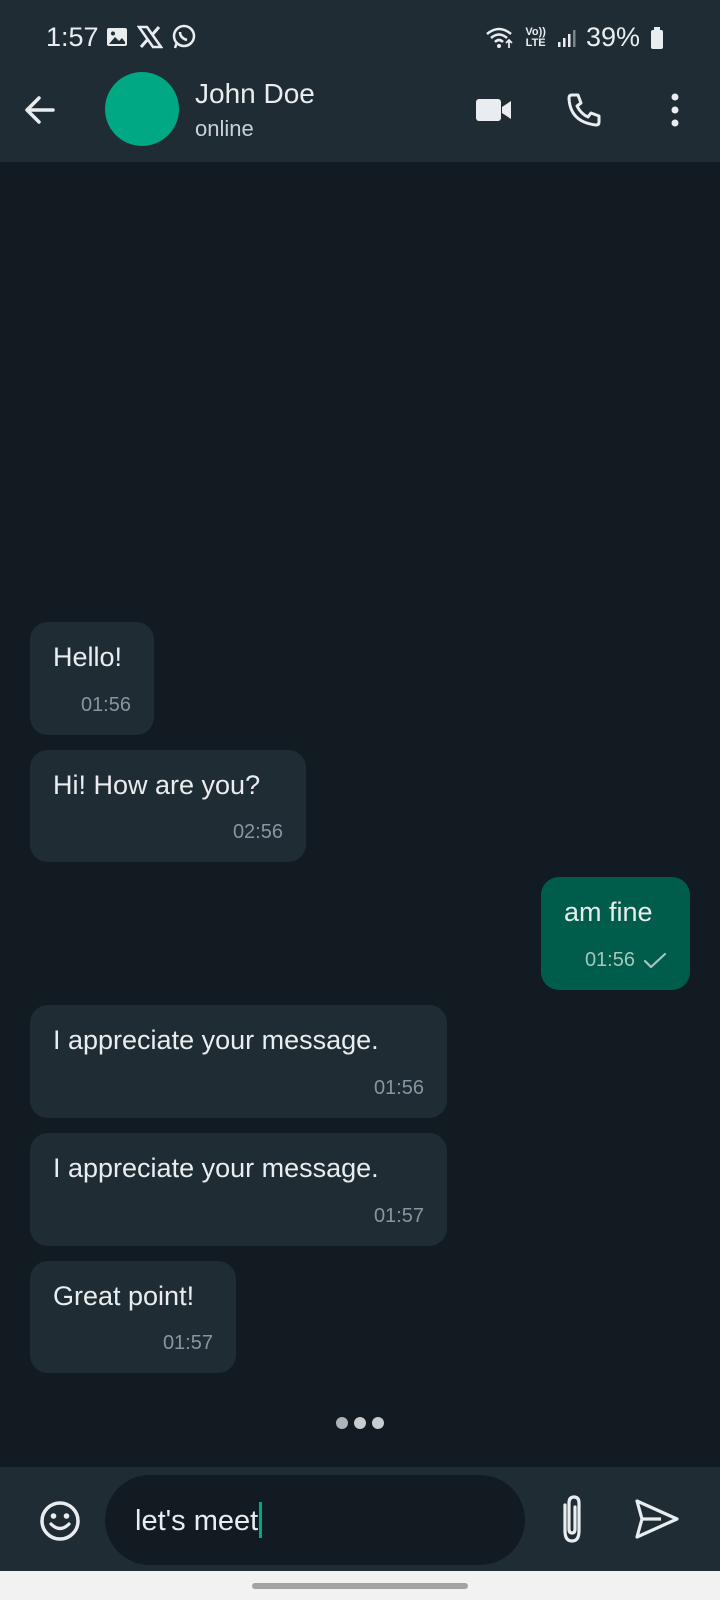 This screenshot has width=720, height=1600. Describe the element at coordinates (315, 1520) in the screenshot. I see `message-input: let's meet` at that location.